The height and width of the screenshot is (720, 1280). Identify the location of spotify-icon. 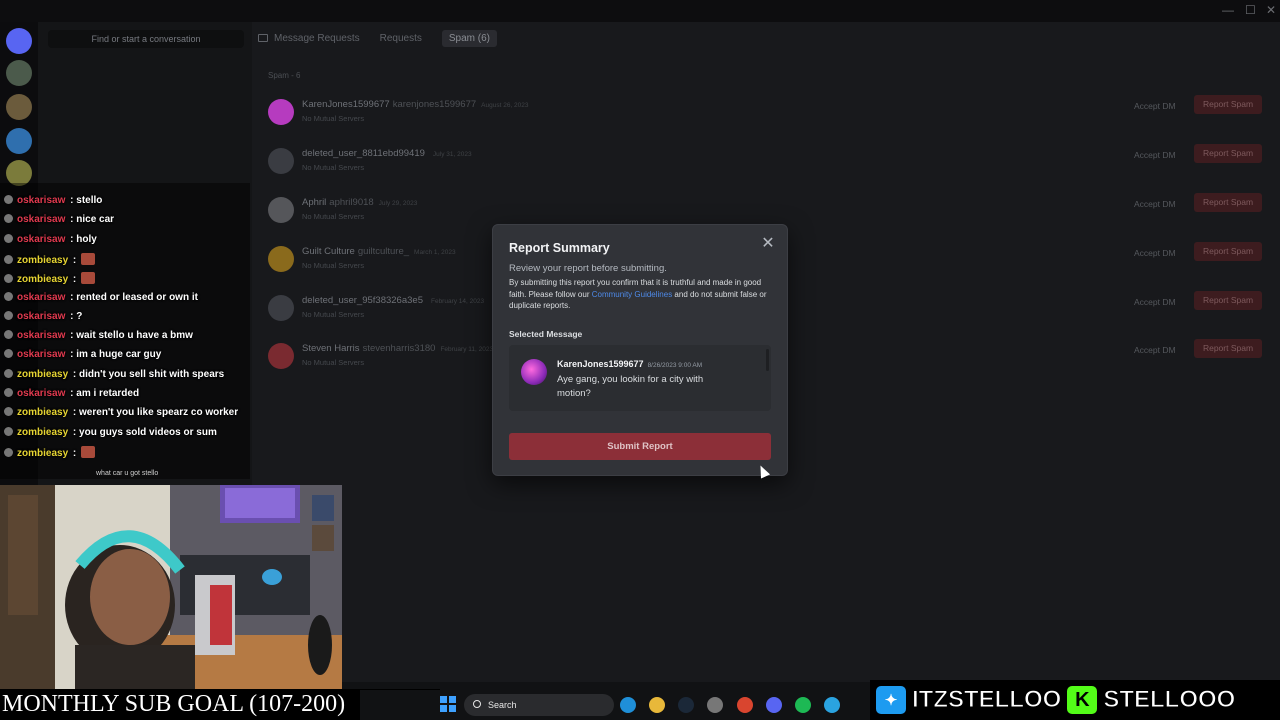
(803, 705).